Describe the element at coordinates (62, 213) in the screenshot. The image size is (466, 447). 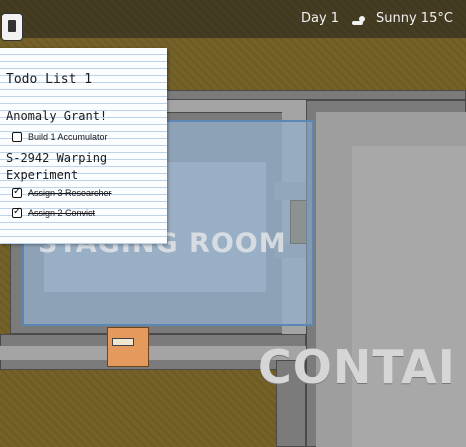
I see `todo-item-label: Assign 2 Convict` at that location.